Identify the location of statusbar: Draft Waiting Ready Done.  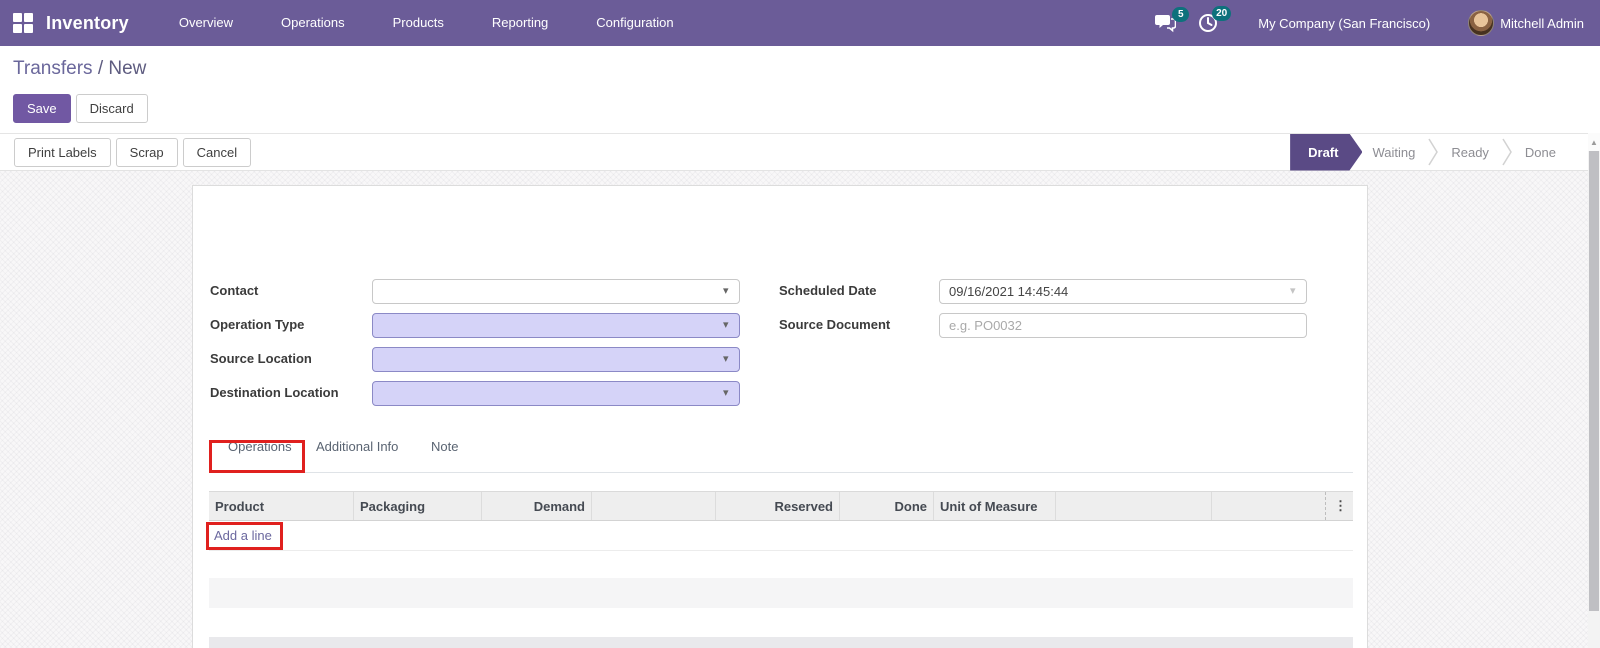
(1428, 152).